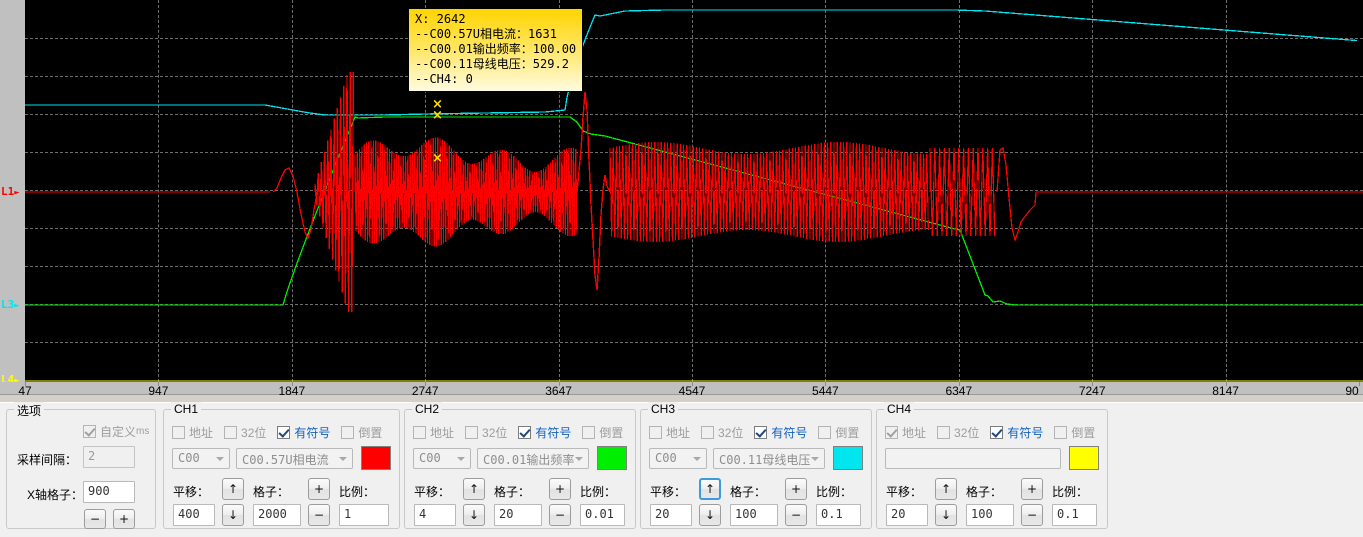 This screenshot has height=537, width=1363. What do you see at coordinates (486, 34) in the screenshot?
I see `tooltip-line-ch1: --C00.57U相电流：1631` at bounding box center [486, 34].